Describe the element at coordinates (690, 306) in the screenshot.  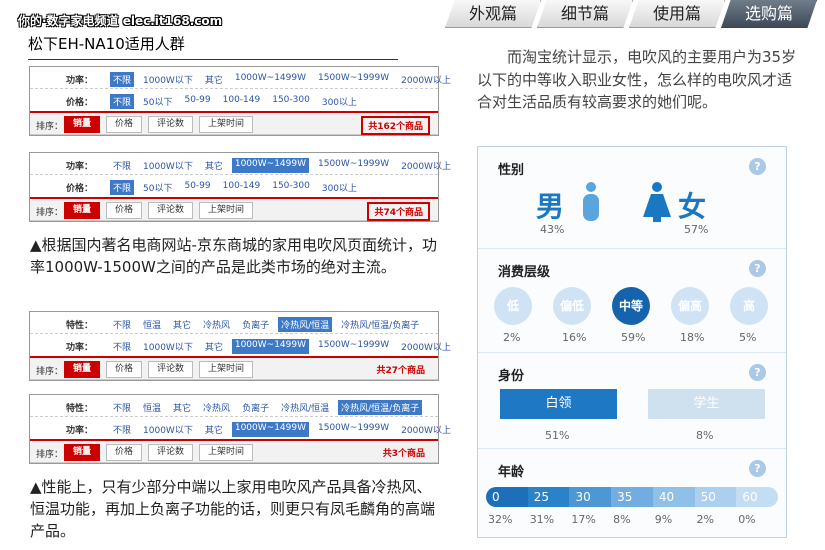
I see `consumption-level: 偏高` at that location.